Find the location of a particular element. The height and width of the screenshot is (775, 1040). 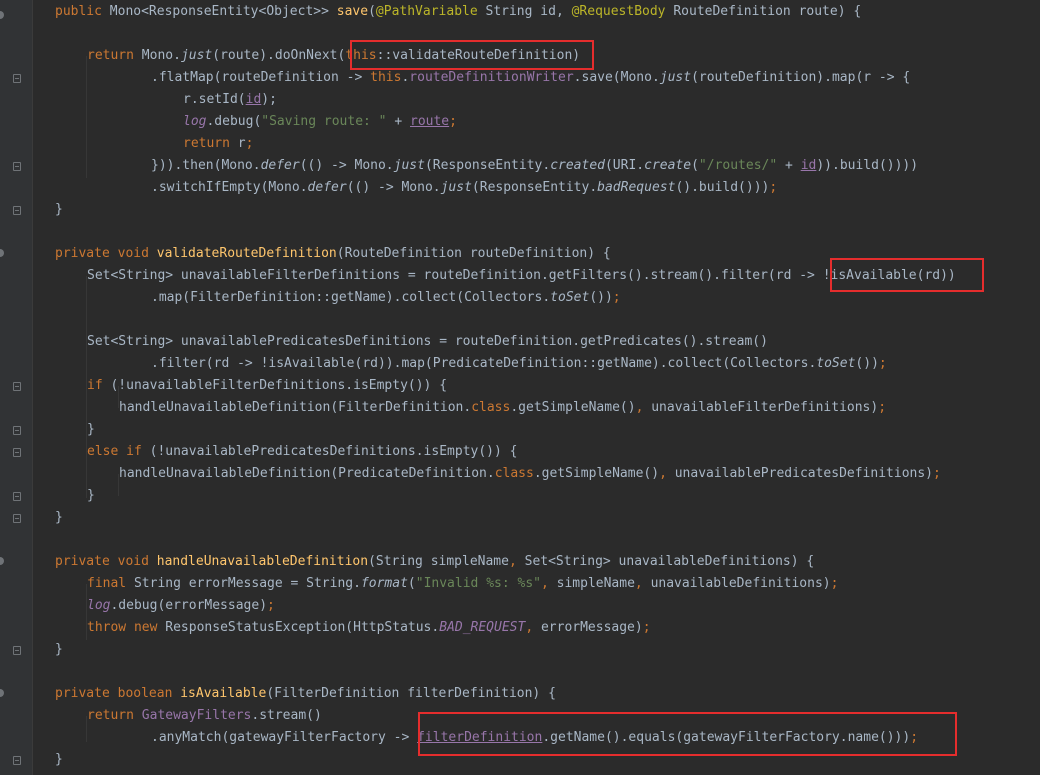

code-line: } is located at coordinates (520, 496).